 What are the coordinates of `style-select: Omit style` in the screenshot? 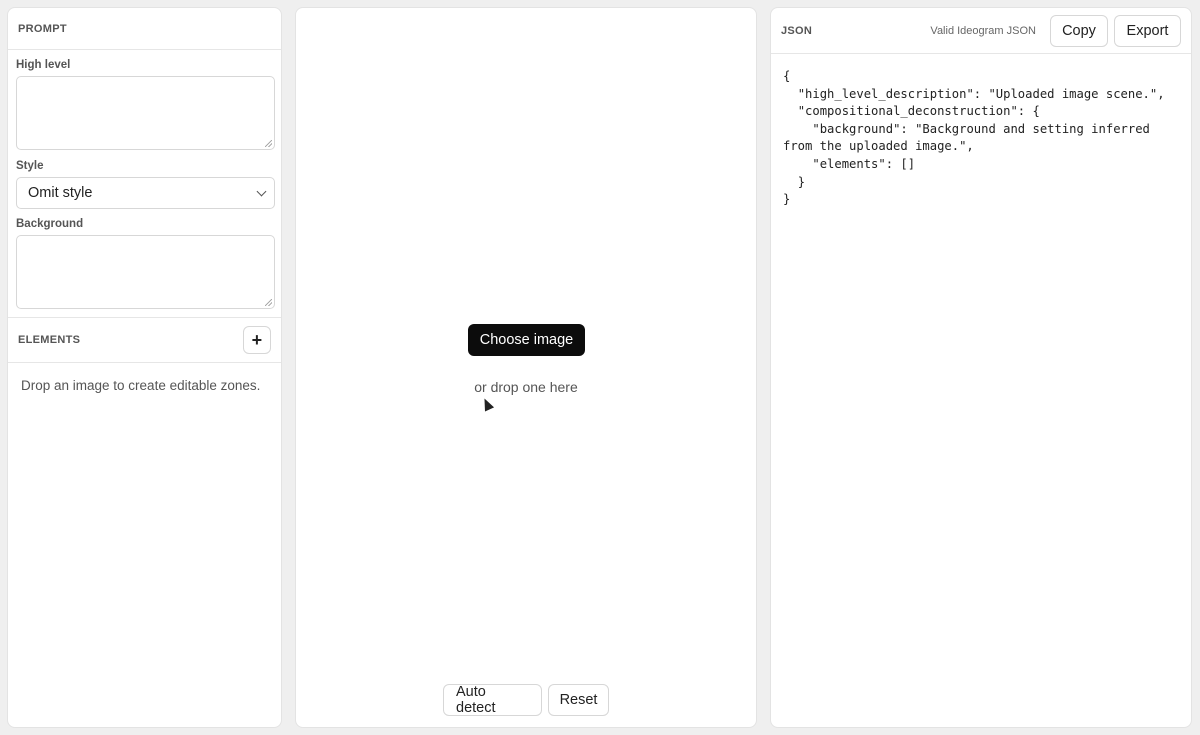 It's located at (145, 193).